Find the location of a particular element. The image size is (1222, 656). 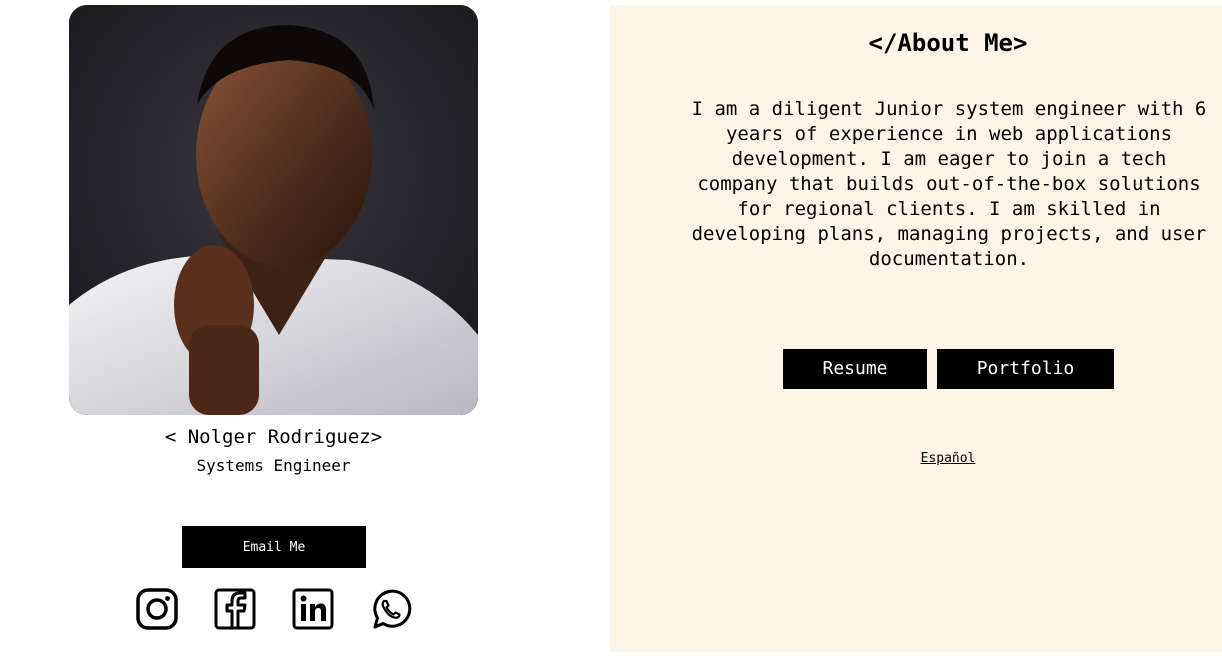

whatsapp-link is located at coordinates (391, 609).